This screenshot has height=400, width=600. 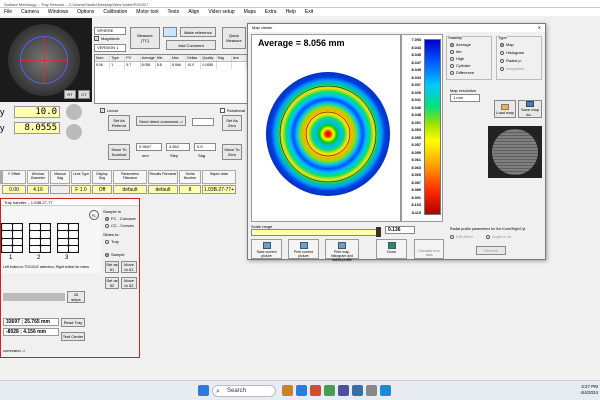 What do you see at coordinates (203, 390) in the screenshot?
I see `start-icon` at bounding box center [203, 390].